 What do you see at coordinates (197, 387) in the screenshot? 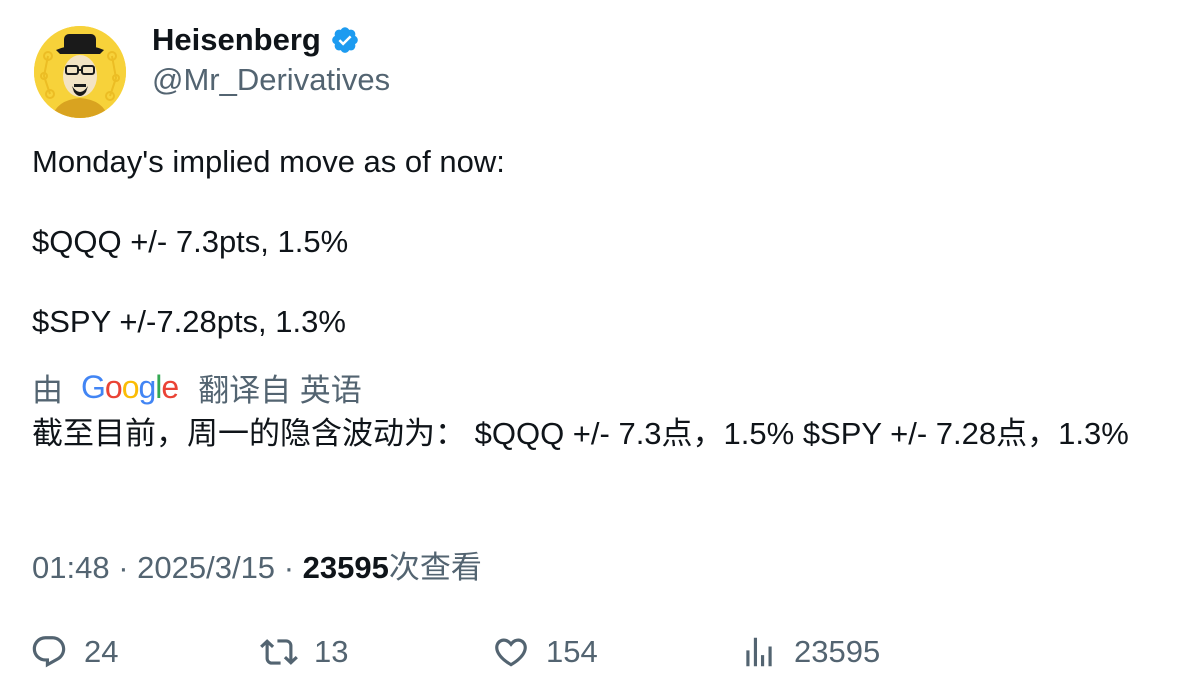
I see `translation-attribution: 由 Google 翻译自 英语` at bounding box center [197, 387].